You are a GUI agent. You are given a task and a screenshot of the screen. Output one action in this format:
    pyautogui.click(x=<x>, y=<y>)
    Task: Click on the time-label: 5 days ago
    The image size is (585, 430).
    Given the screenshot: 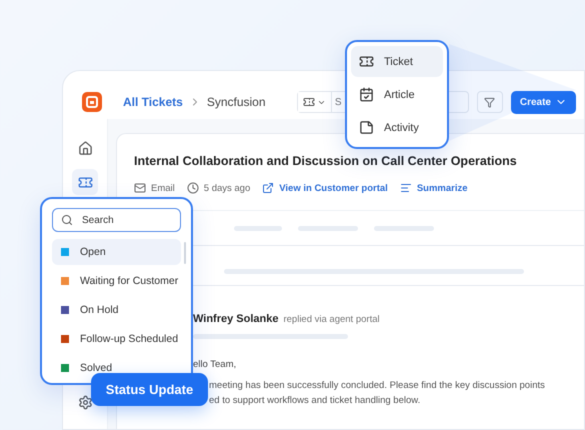 What is the action you would take?
    pyautogui.click(x=218, y=188)
    